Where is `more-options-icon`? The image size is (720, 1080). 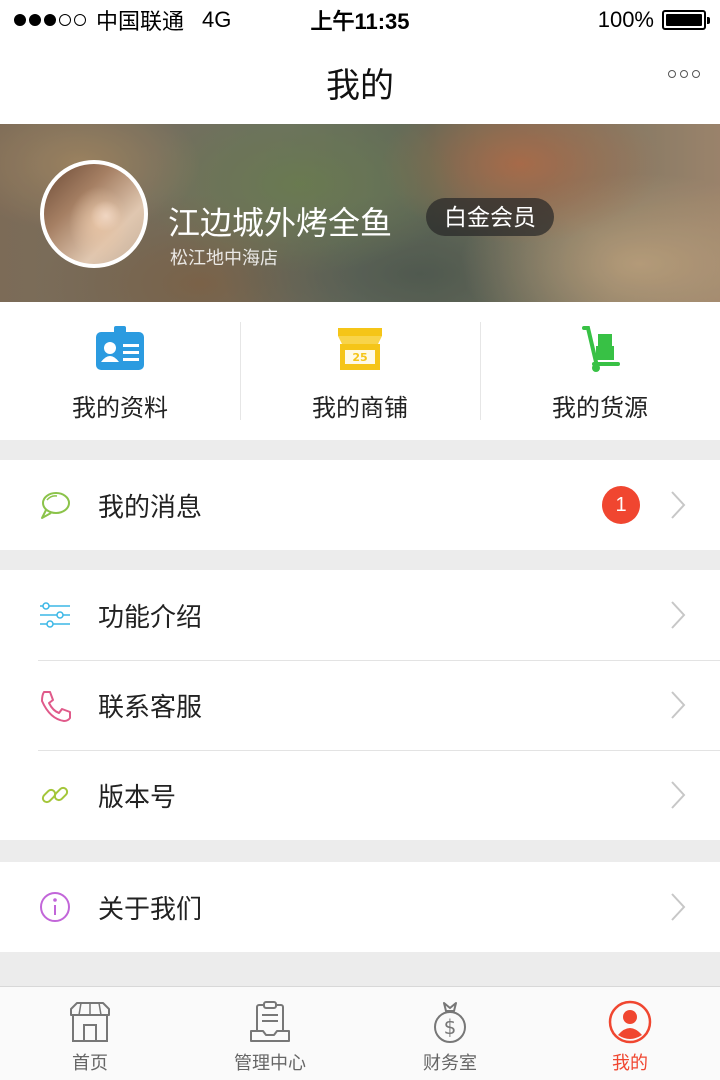 more-options-icon is located at coordinates (684, 74).